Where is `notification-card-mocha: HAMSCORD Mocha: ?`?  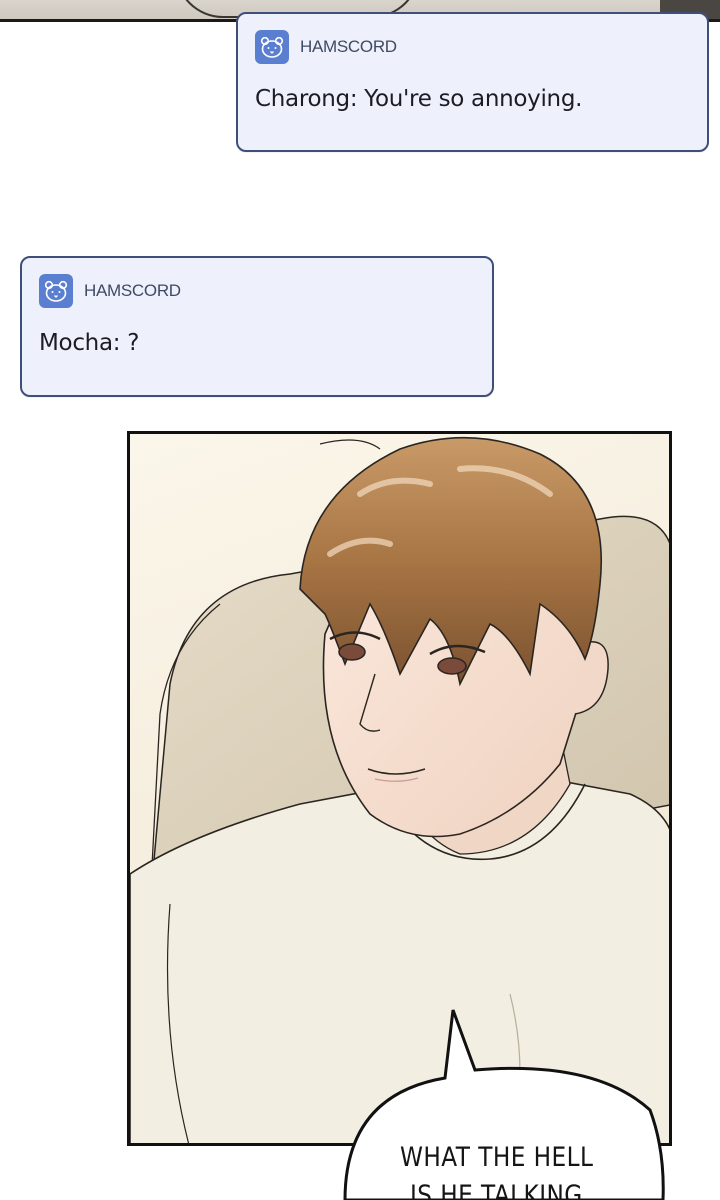
notification-card-mocha: HAMSCORD Mocha: ? is located at coordinates (257, 326).